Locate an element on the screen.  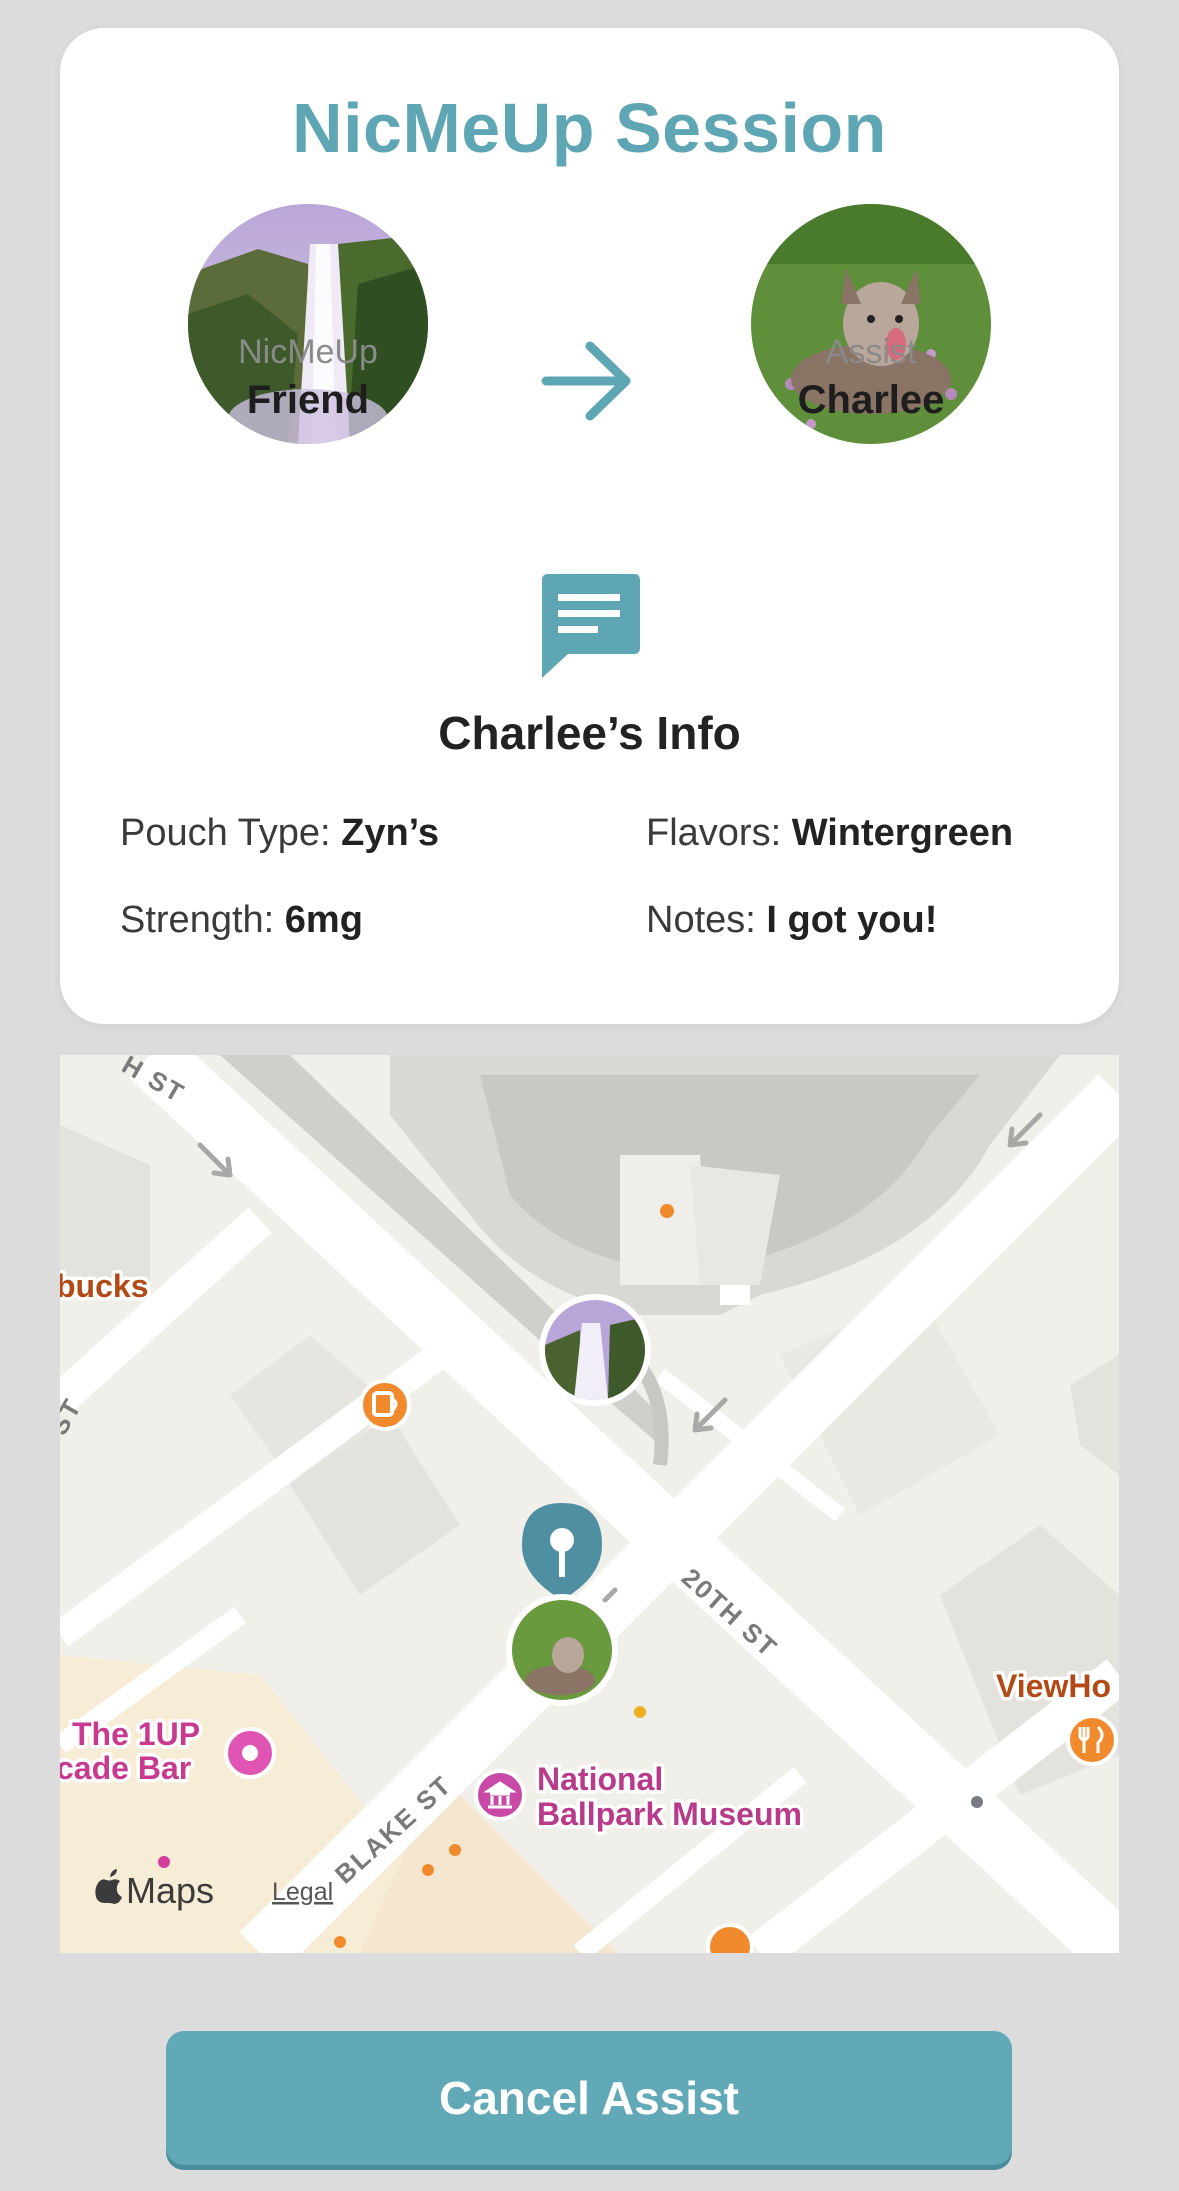
session-title: NicMeUp Session is located at coordinates (589, 128).